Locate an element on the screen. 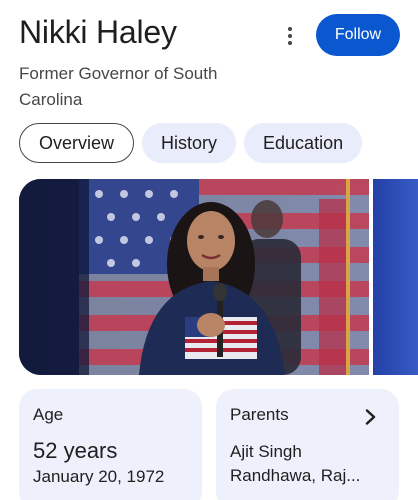 This screenshot has height=500, width=418. tab-education: Education is located at coordinates (303, 143).